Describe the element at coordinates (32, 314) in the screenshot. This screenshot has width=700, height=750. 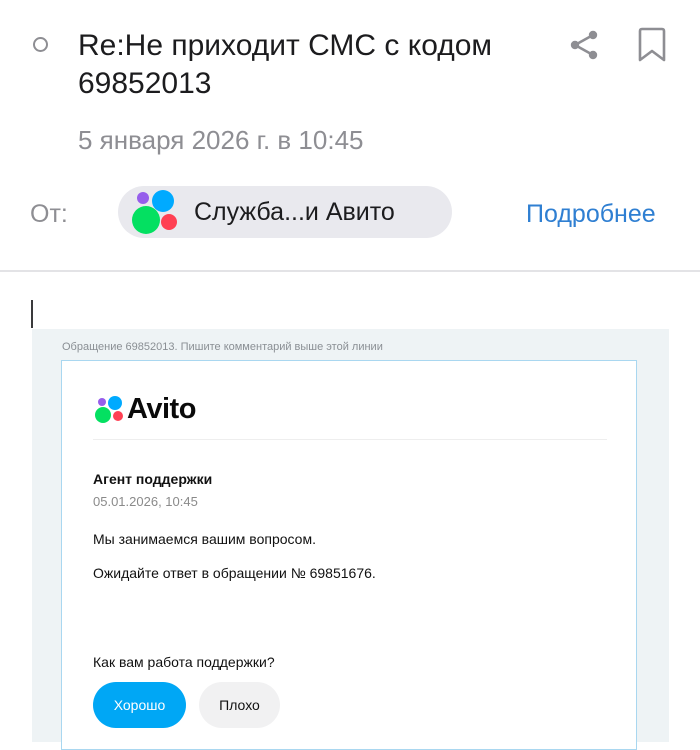
I see `text-cursor` at that location.